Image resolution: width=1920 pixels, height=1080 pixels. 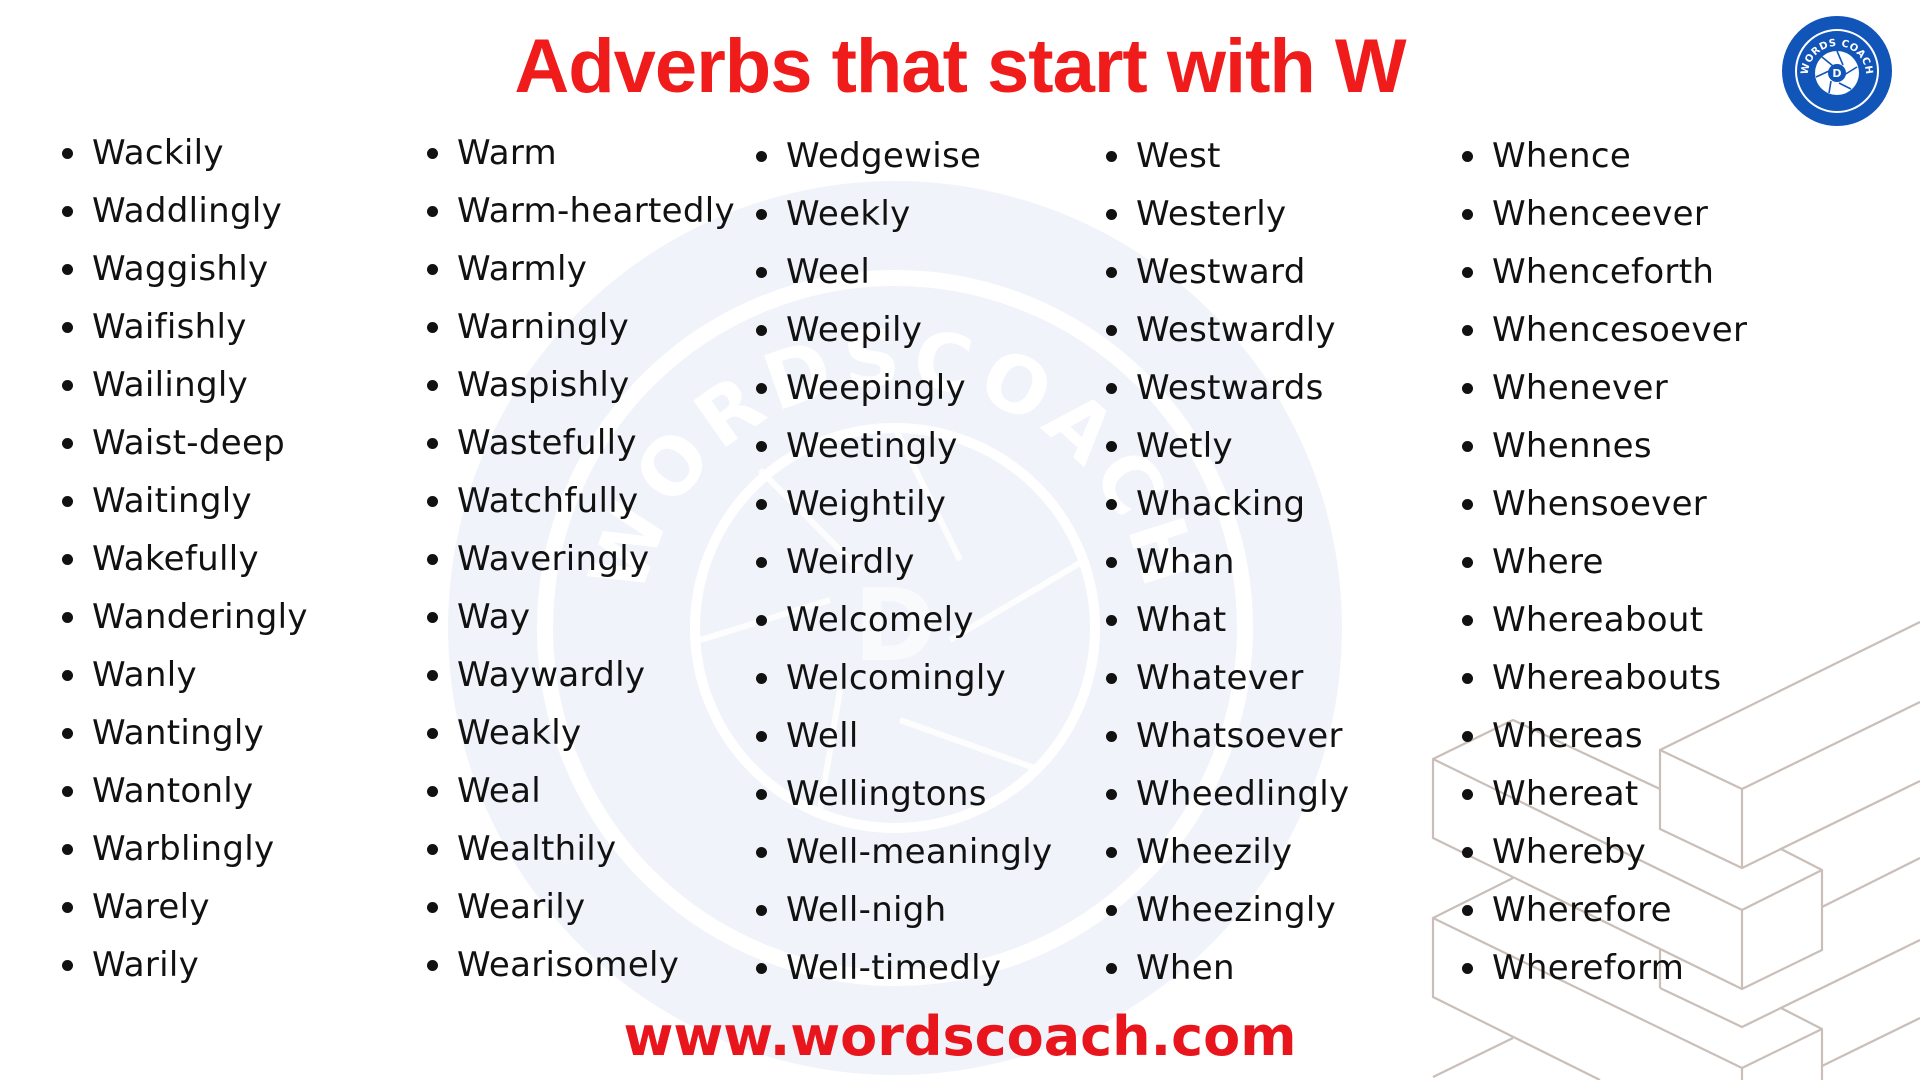 What do you see at coordinates (1181, 620) in the screenshot?
I see `word-text: What` at bounding box center [1181, 620].